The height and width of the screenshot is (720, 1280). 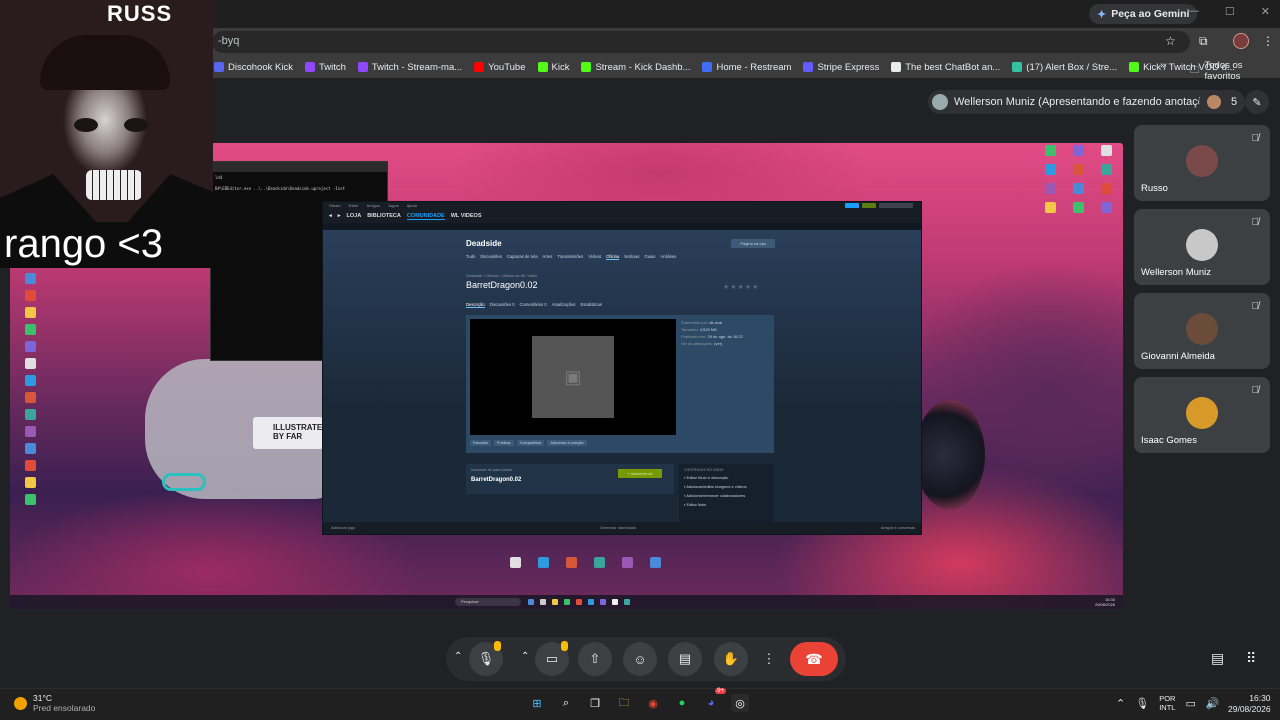 I want to click on item-tab: Atualizações, so click(x=564, y=305).